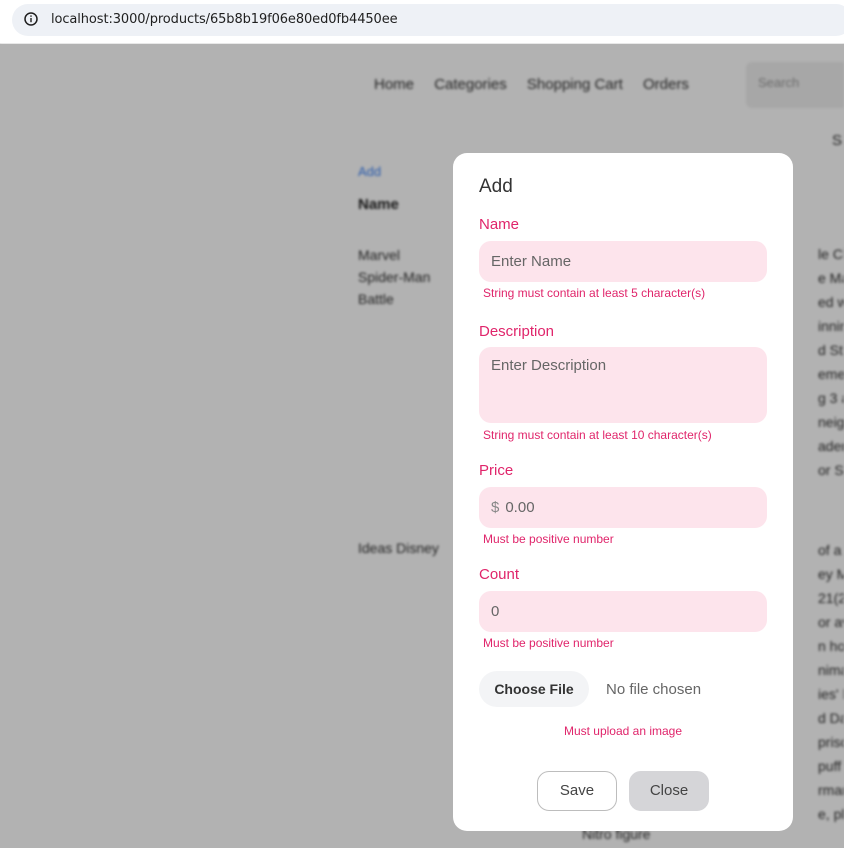 The height and width of the screenshot is (848, 844). What do you see at coordinates (654, 689) in the screenshot?
I see `file-status: No file chosen` at bounding box center [654, 689].